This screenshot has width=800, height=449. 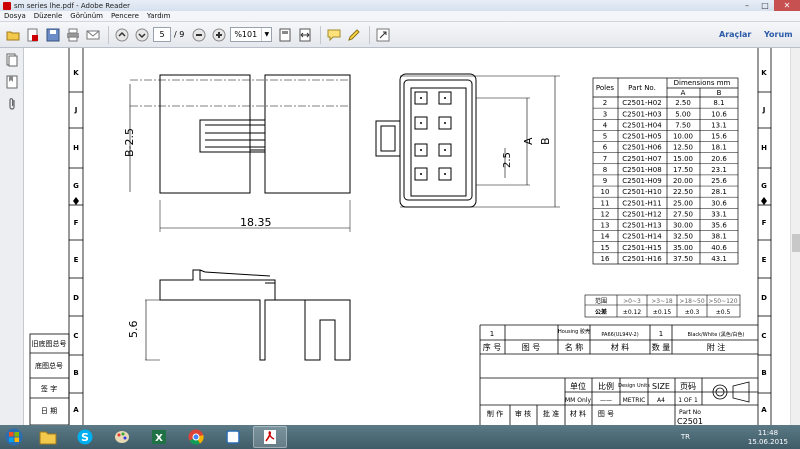 What do you see at coordinates (48, 16) in the screenshot?
I see `menu-edit: Düzenle` at bounding box center [48, 16].